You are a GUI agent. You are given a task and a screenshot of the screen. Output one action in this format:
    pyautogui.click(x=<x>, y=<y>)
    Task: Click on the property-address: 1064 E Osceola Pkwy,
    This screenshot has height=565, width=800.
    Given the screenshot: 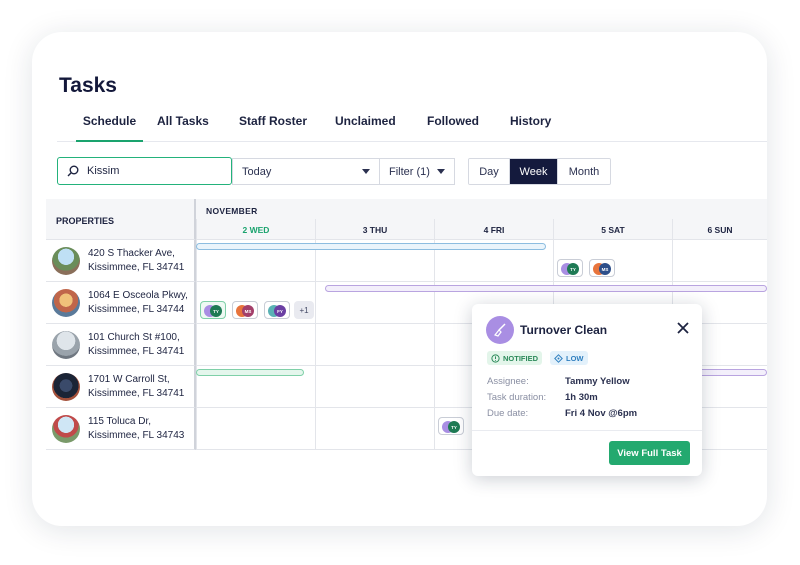 What is the action you would take?
    pyautogui.click(x=138, y=295)
    